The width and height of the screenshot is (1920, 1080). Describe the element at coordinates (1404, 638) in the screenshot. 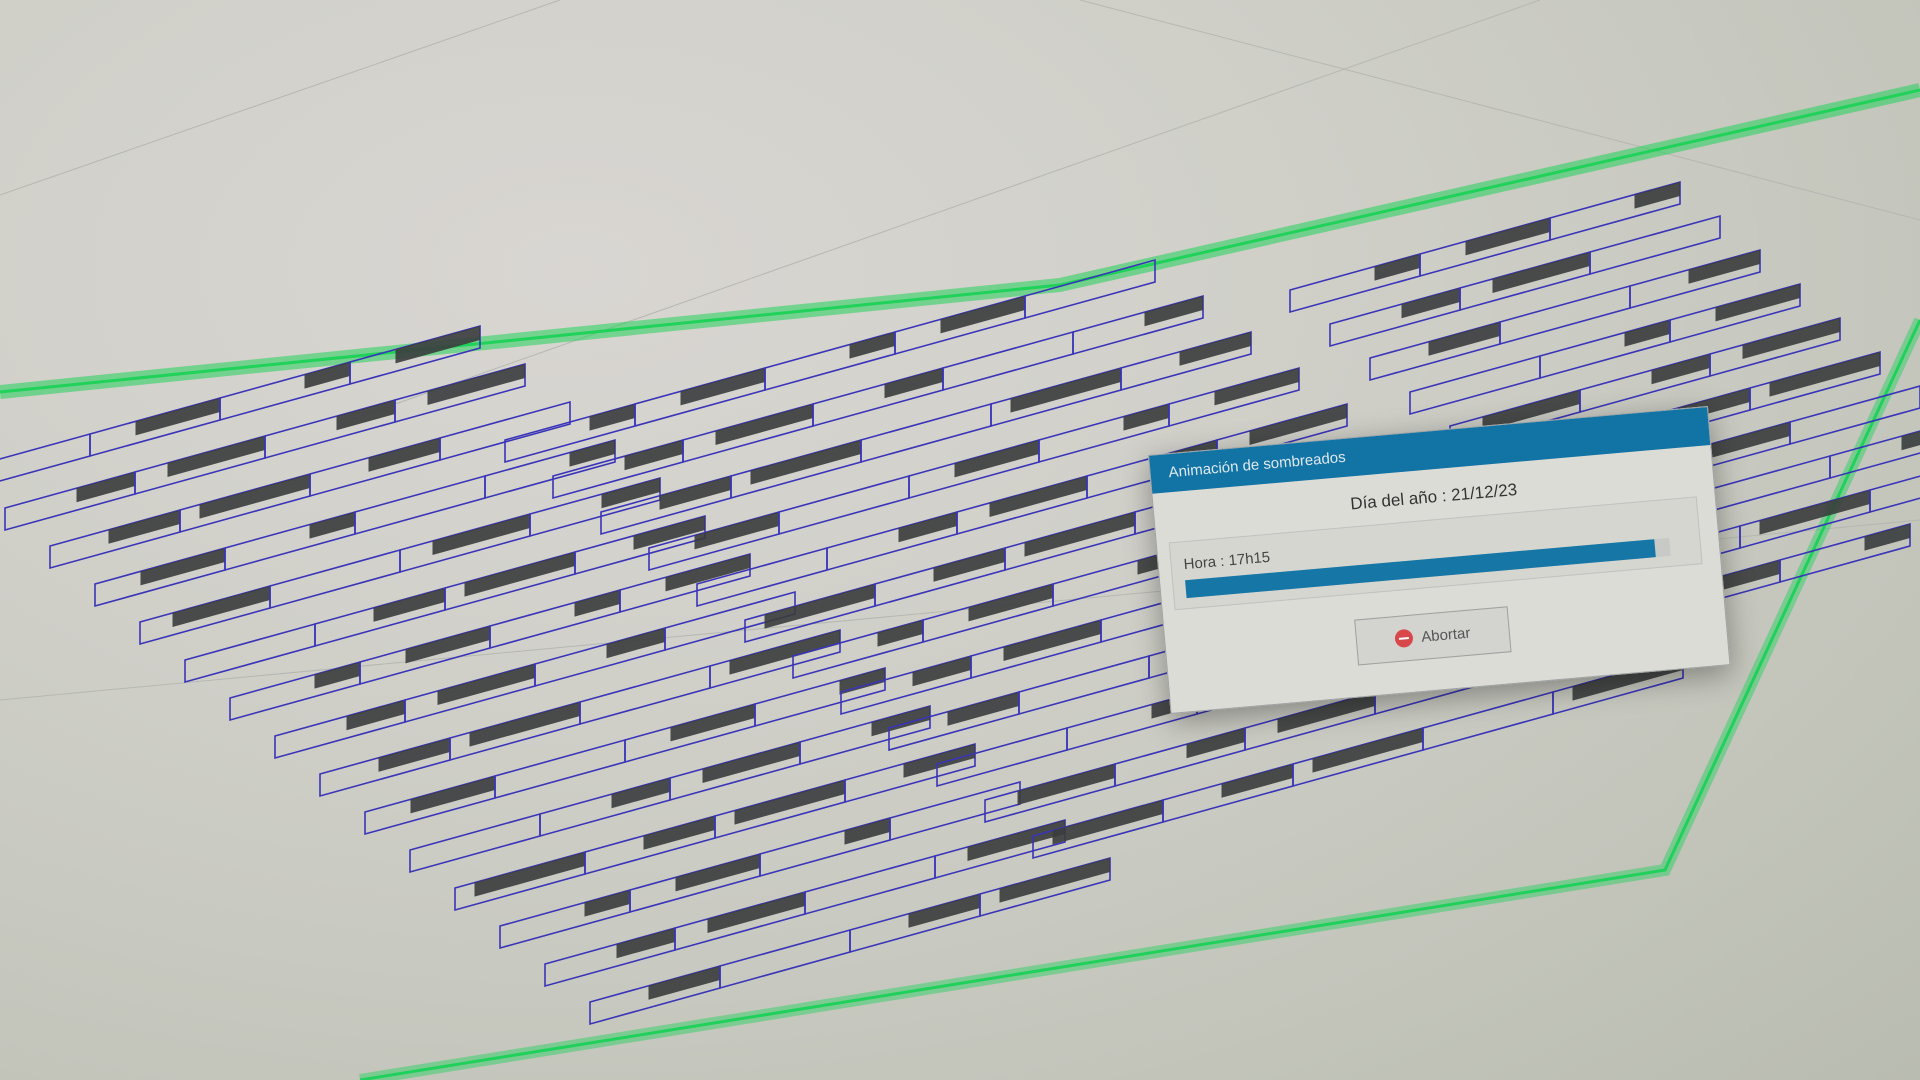

I see `stop-icon` at that location.